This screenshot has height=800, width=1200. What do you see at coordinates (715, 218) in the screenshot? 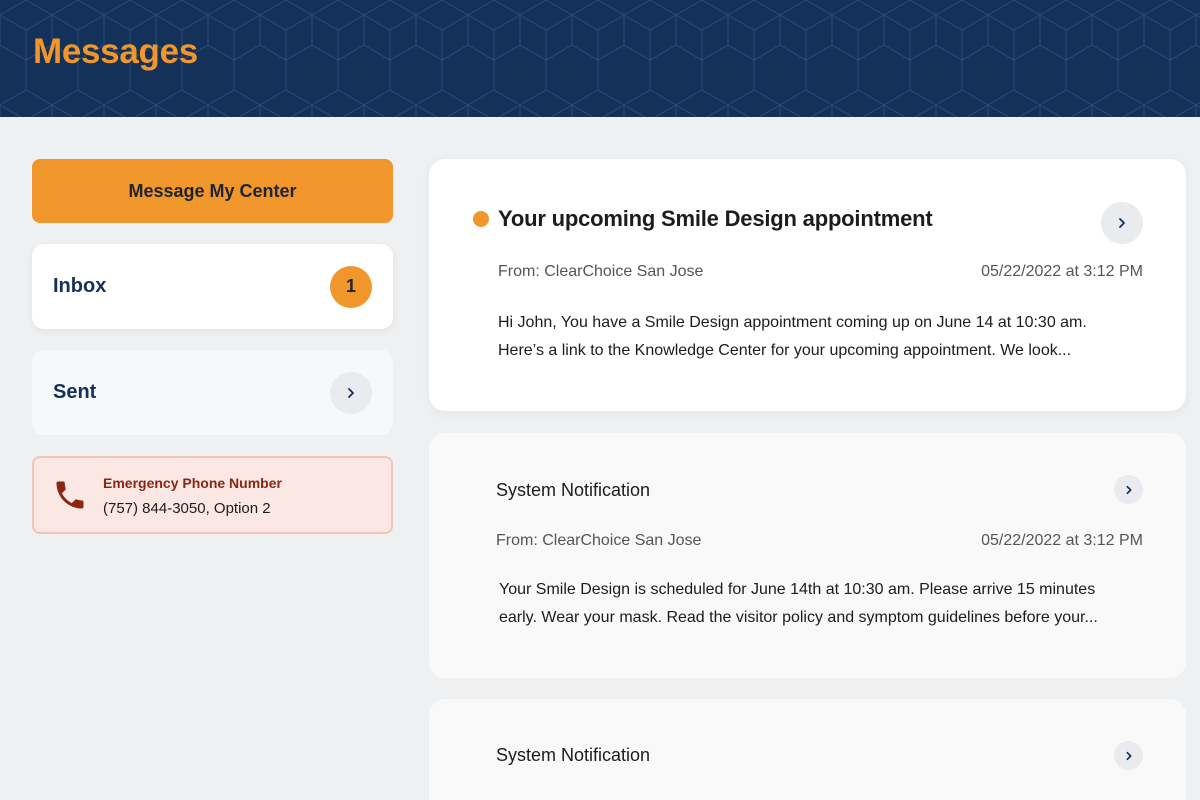
I see `message-subject: Your upcoming Smile Design appointment` at bounding box center [715, 218].